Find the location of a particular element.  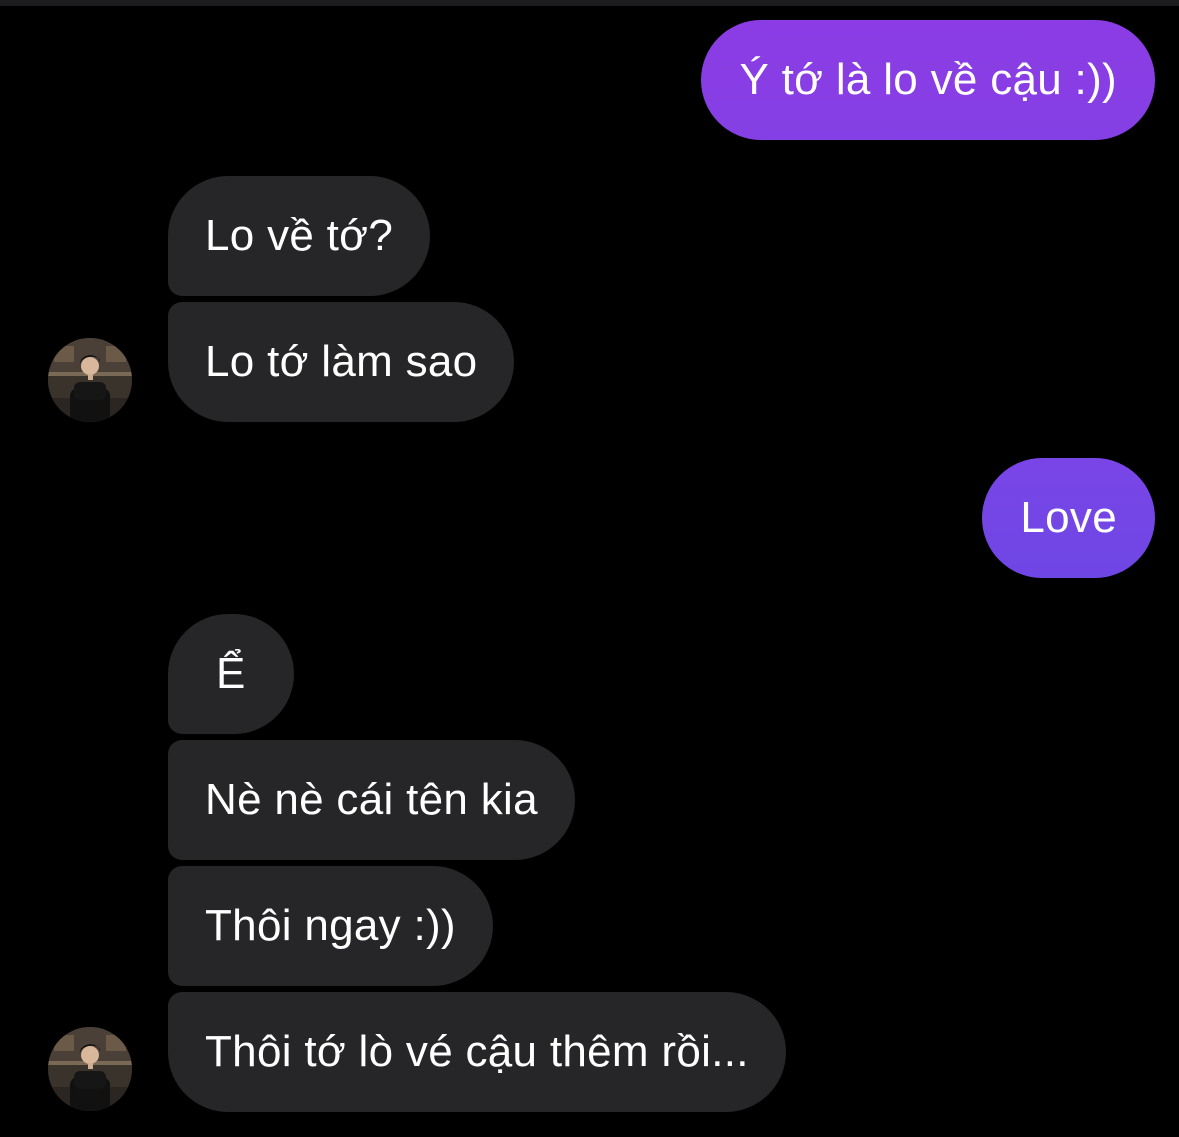

message-text: Ý tớ là lo về cậu :)) is located at coordinates (928, 79).